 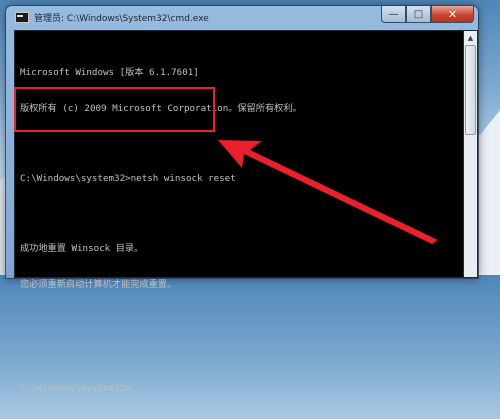 I want to click on console-line: 您必须重新启动计算机才能完成重置。, so click(x=98, y=284).